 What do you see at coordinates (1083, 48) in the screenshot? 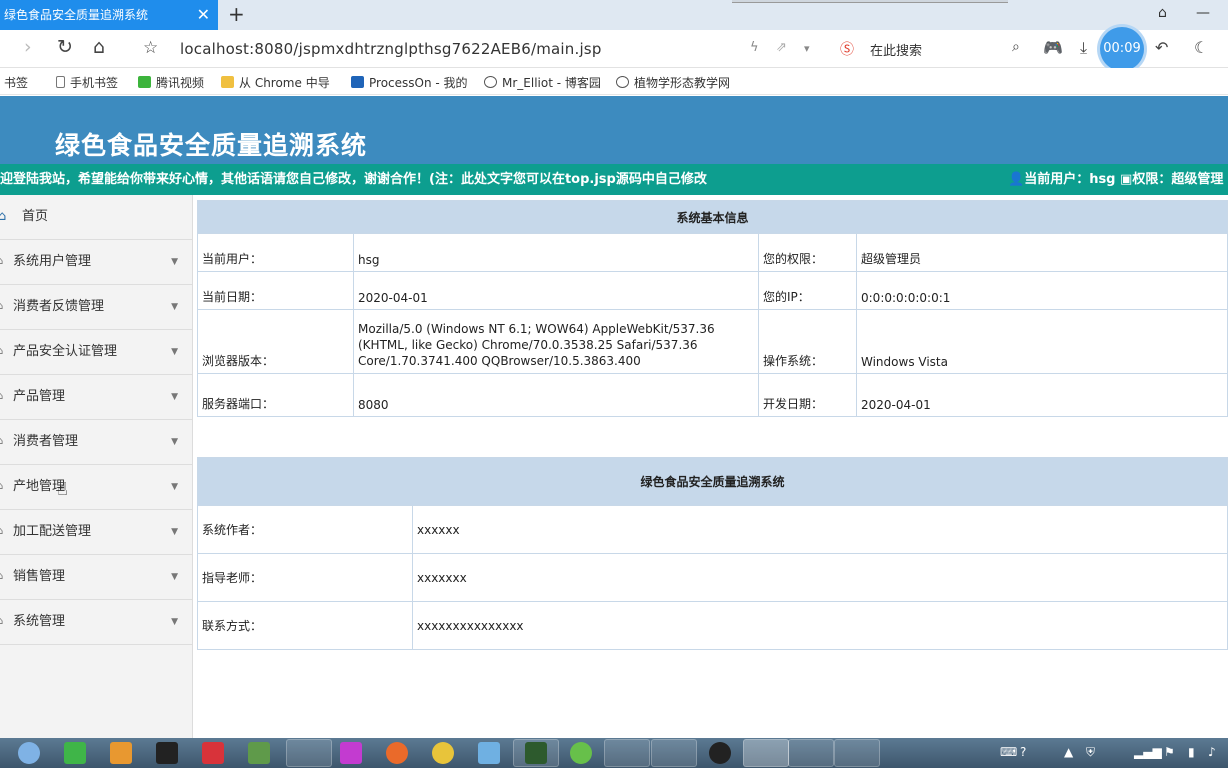
I see `download-icon: ⤓` at bounding box center [1083, 48].